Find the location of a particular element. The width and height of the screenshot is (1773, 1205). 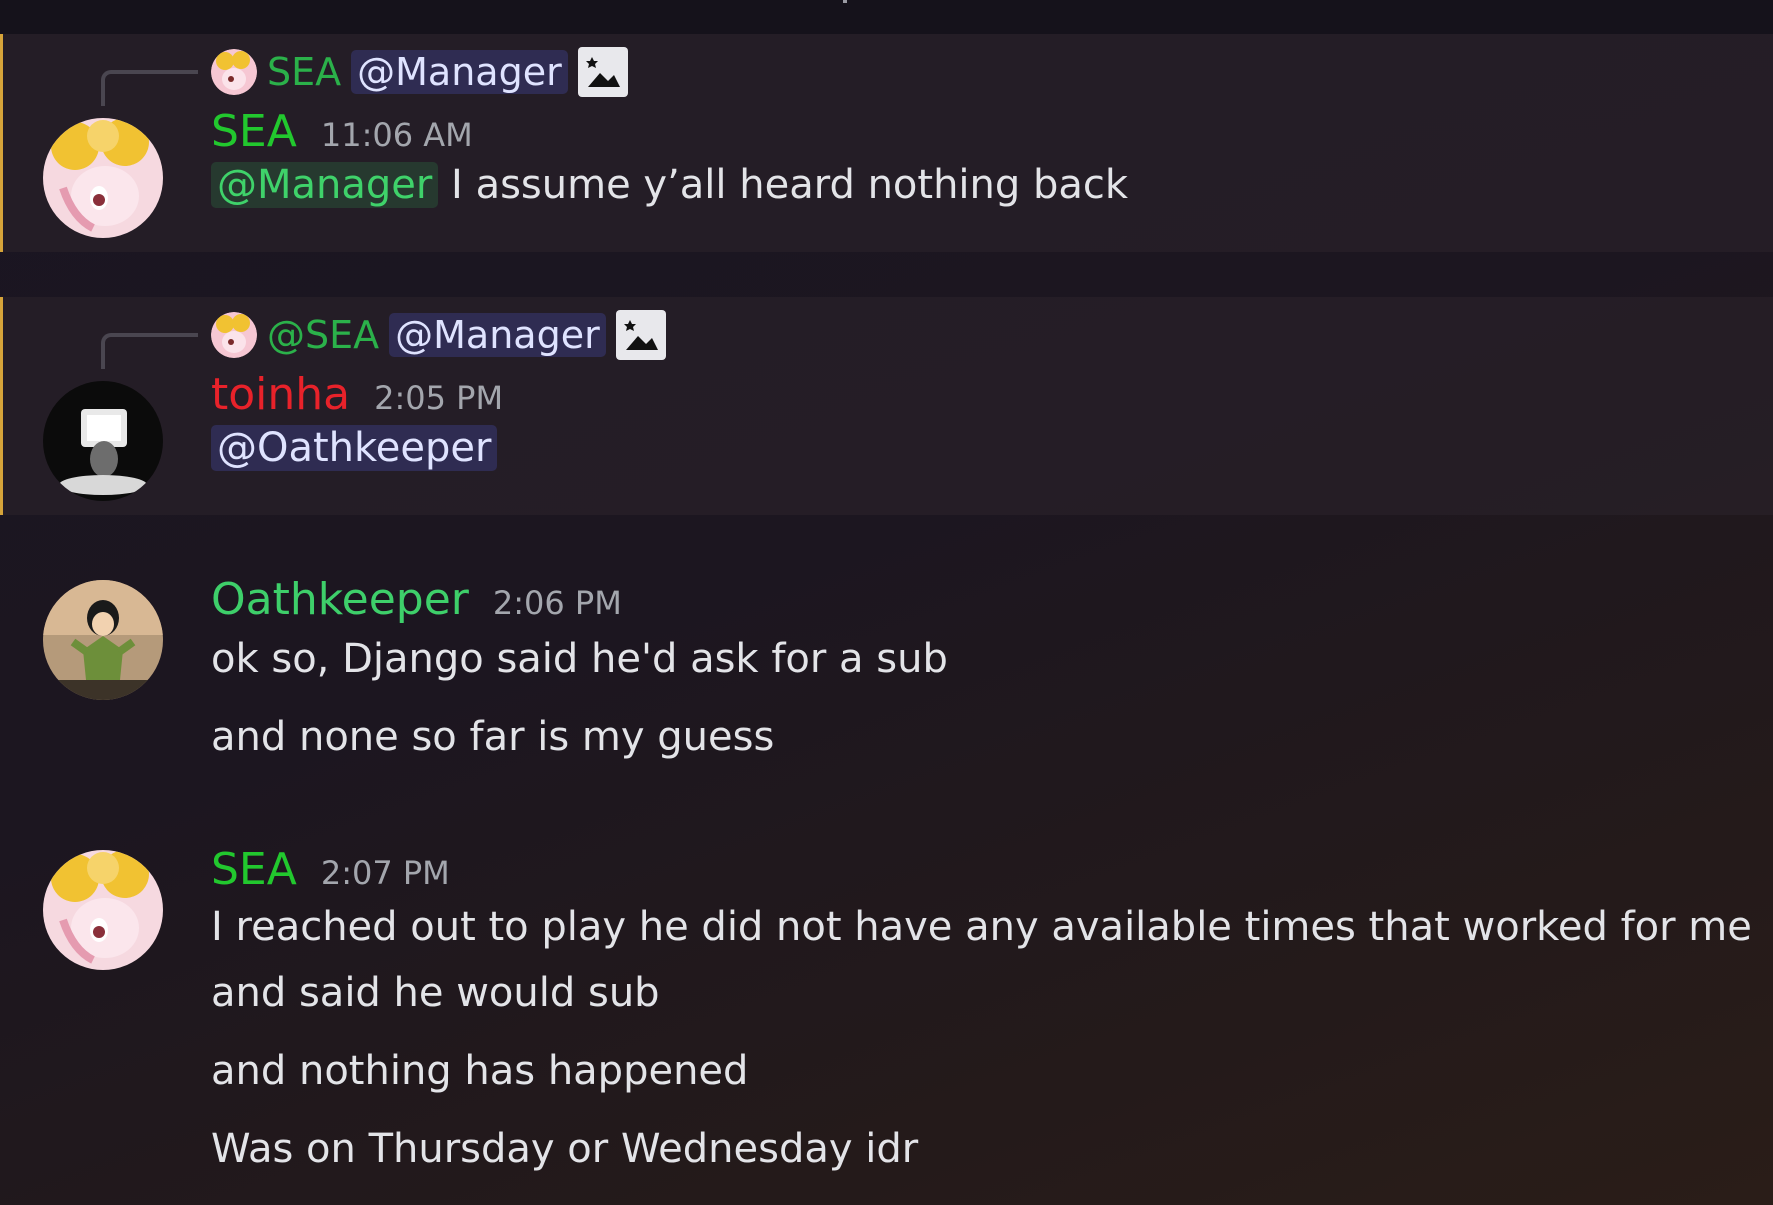

message-header: toinha 2:05 PM is located at coordinates (357, 394).